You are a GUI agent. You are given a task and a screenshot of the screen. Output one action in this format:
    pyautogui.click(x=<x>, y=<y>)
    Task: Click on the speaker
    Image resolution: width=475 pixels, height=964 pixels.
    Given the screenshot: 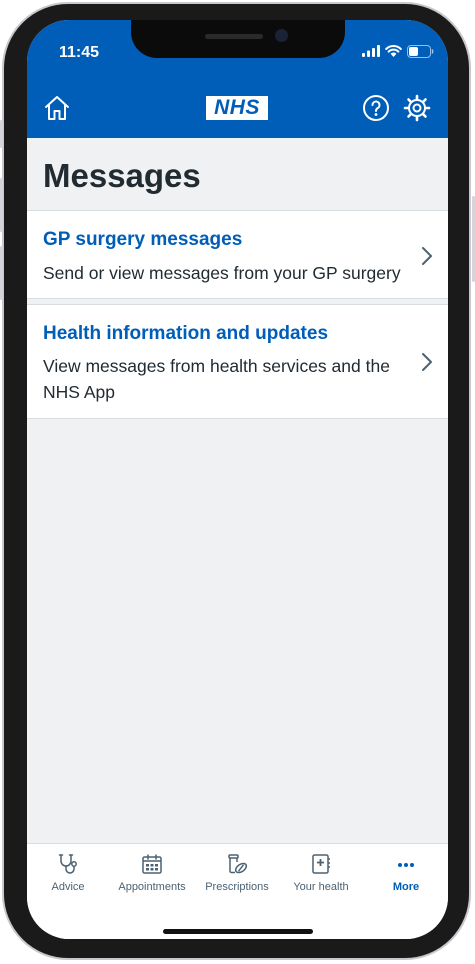 What is the action you would take?
    pyautogui.click(x=234, y=36)
    